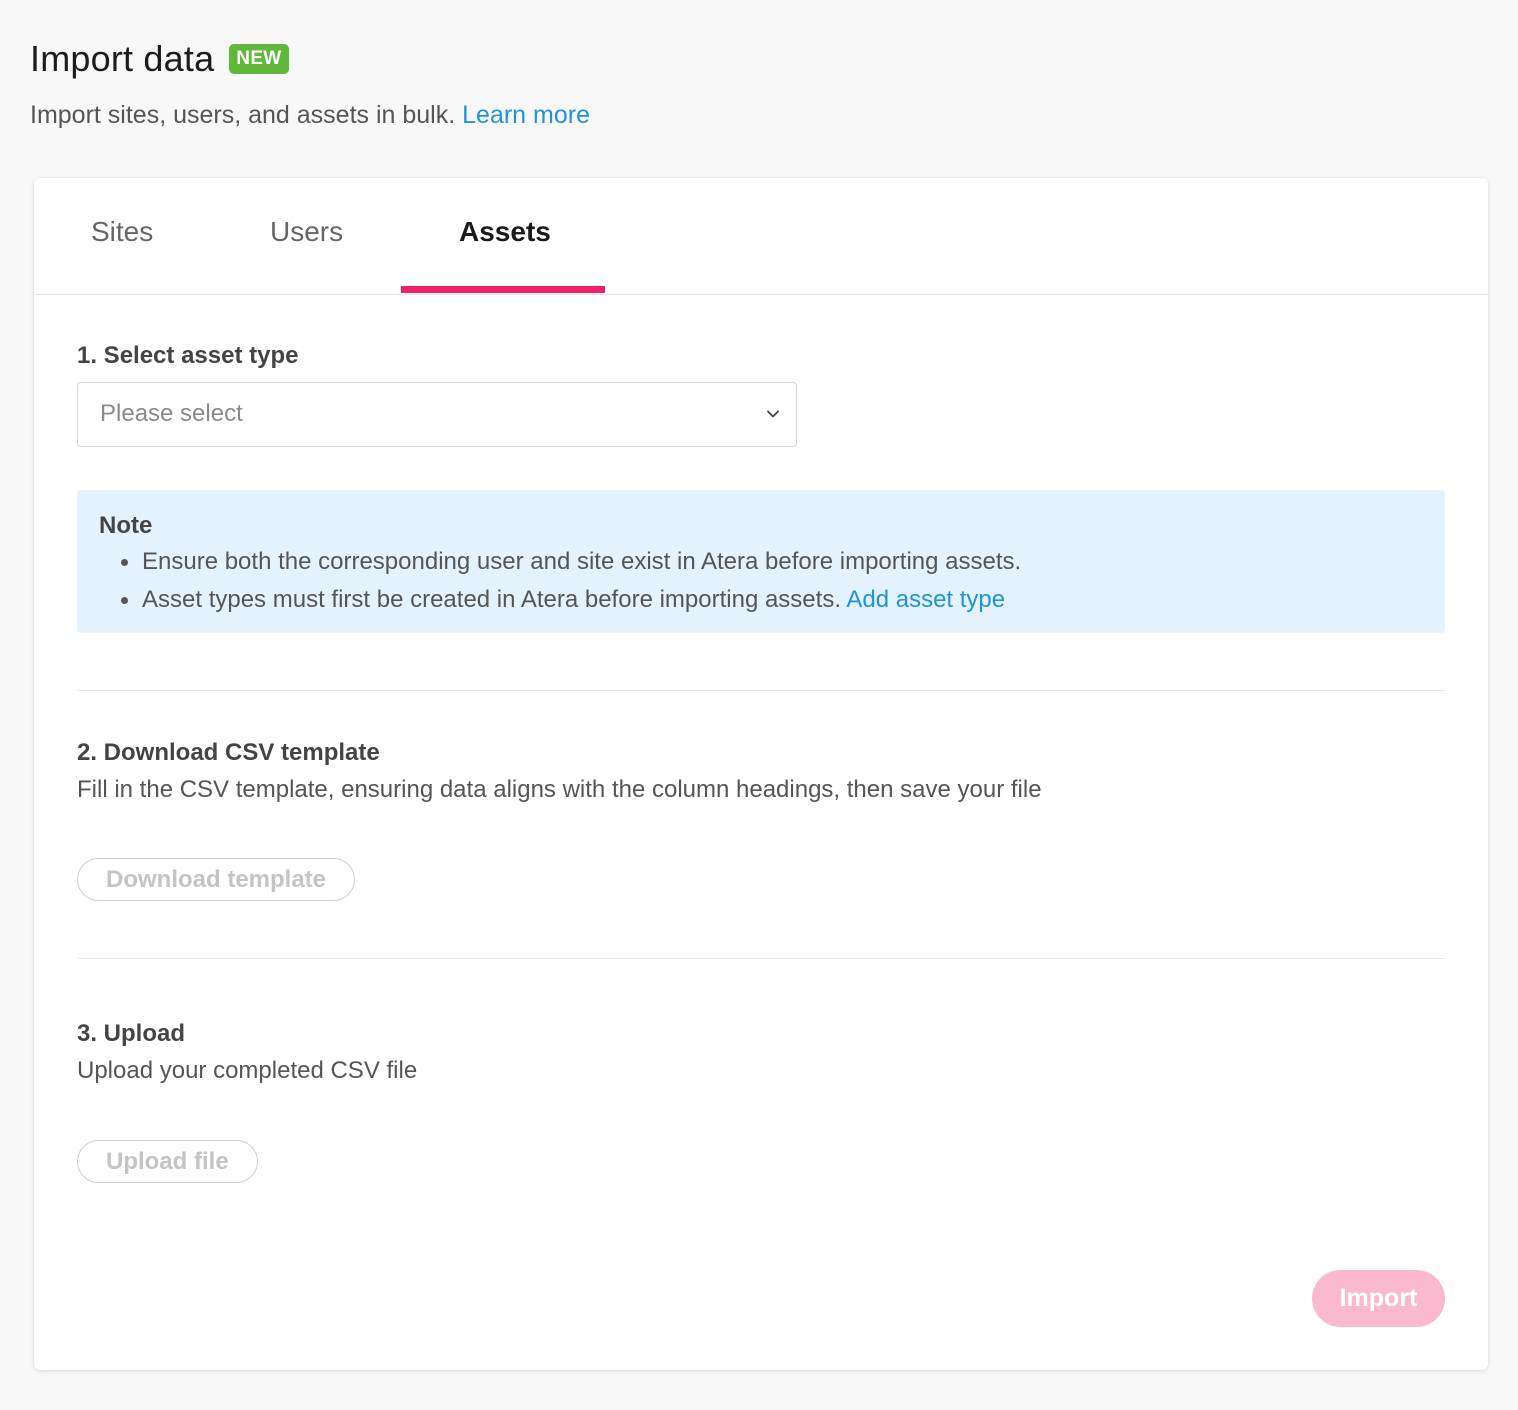  What do you see at coordinates (503, 289) in the screenshot?
I see `active-tab-indicator` at bounding box center [503, 289].